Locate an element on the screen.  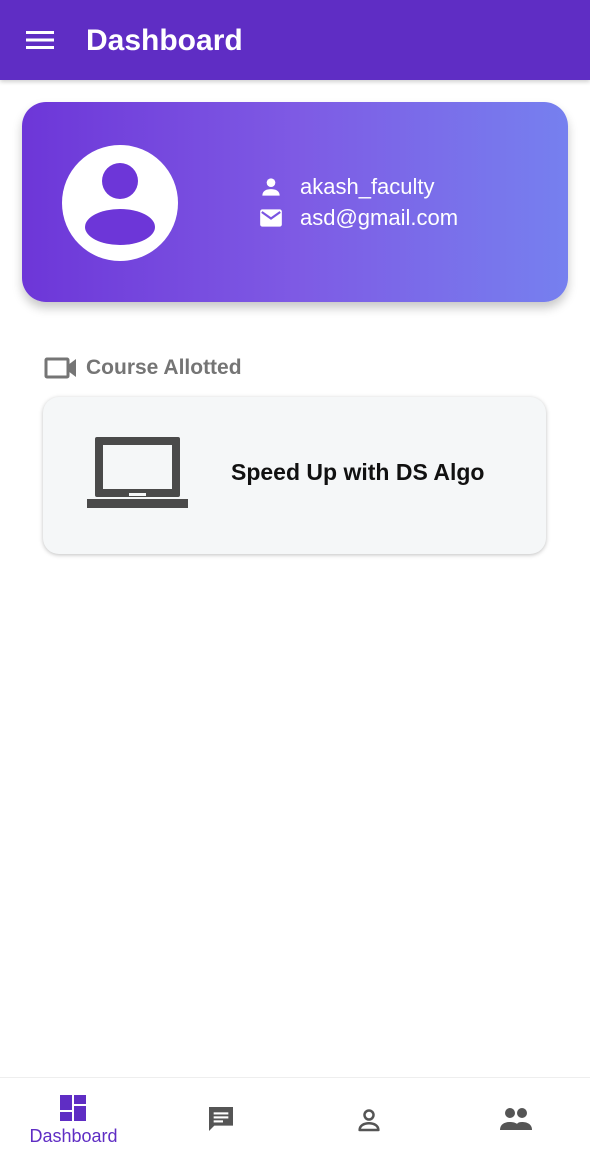
nav-dashboard: Dashboard is located at coordinates (73, 1118).